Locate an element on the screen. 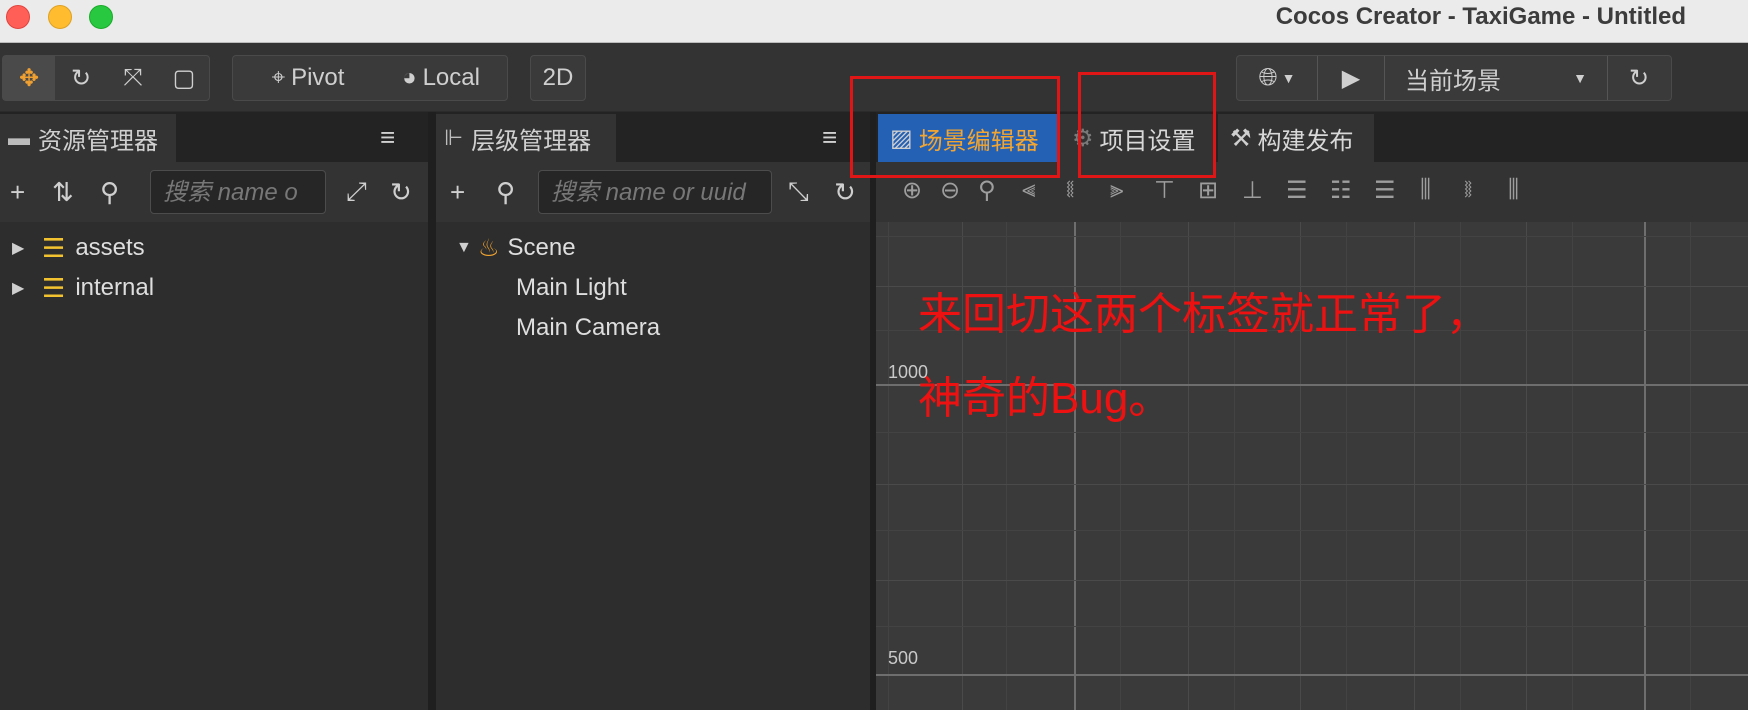 This screenshot has height=710, width=1748. mode-2d-group: 2D is located at coordinates (558, 78).